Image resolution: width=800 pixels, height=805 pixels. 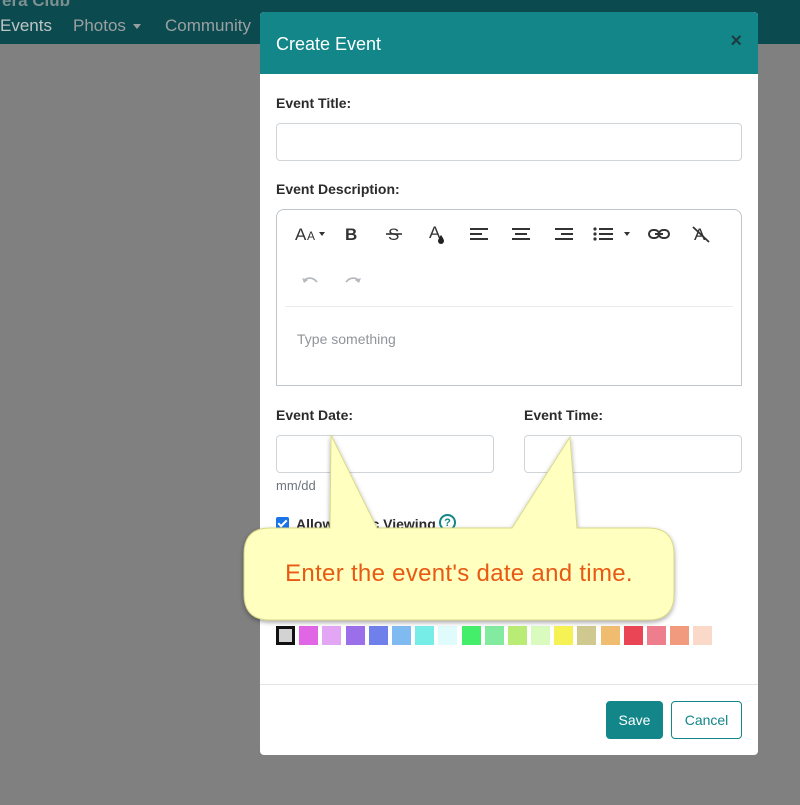 What do you see at coordinates (633, 454) in the screenshot?
I see `event-time-input` at bounding box center [633, 454].